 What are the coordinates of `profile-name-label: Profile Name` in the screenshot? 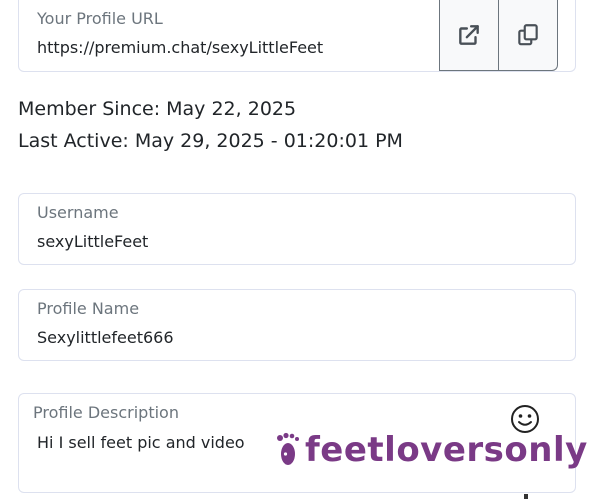 It's located at (88, 308).